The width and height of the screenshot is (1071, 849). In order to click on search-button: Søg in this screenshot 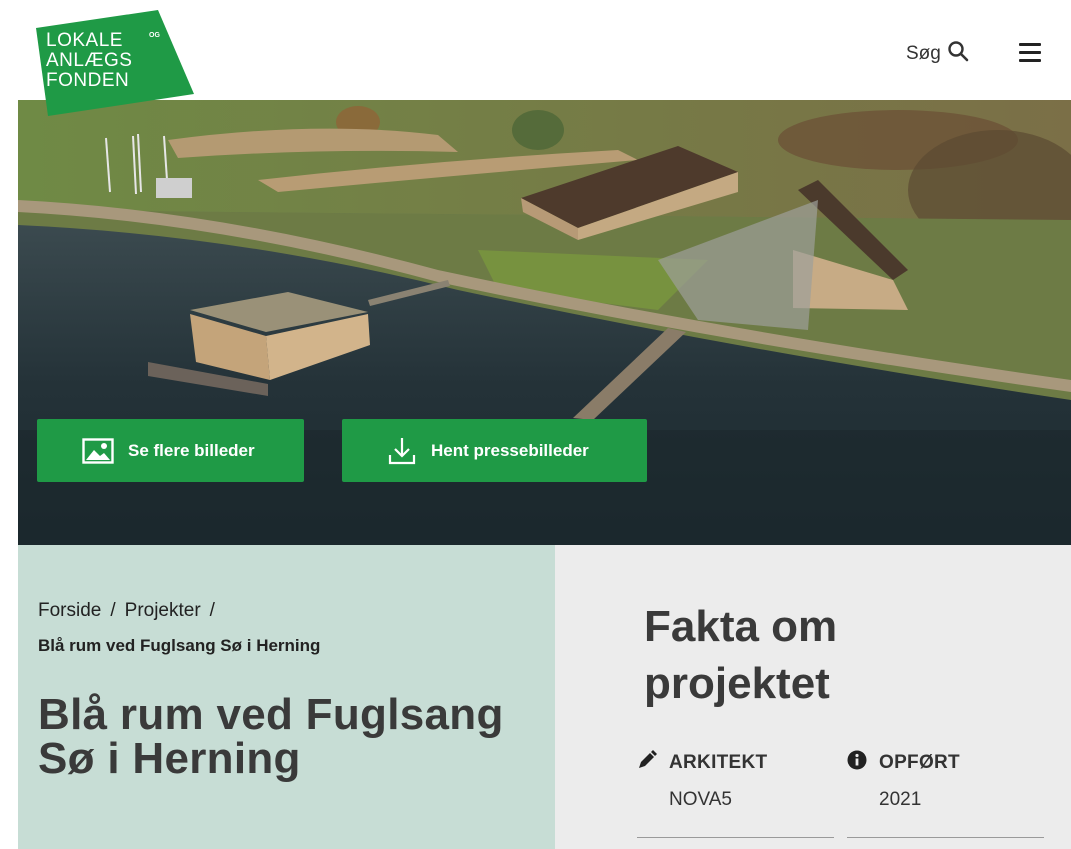, I will do `click(937, 54)`.